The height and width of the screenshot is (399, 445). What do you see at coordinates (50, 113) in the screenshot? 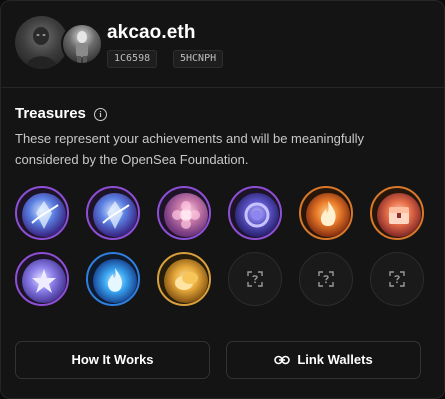
I see `section-title: Treasures` at bounding box center [50, 113].